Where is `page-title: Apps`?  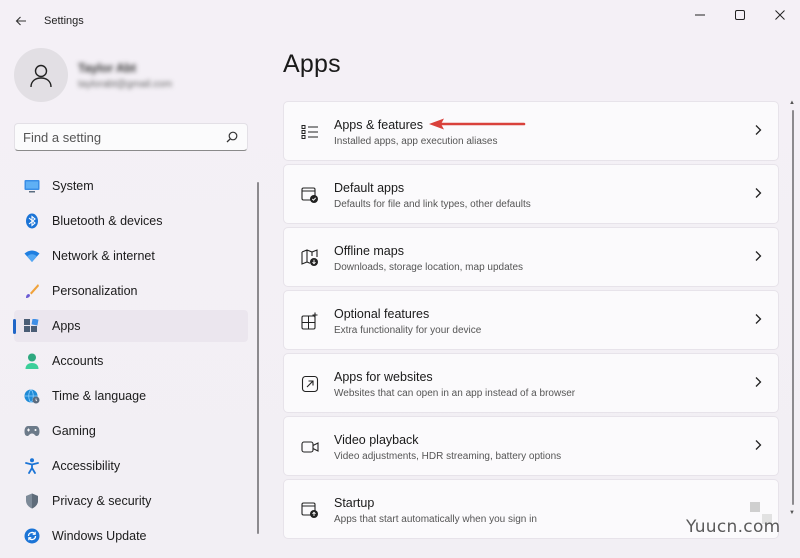 page-title: Apps is located at coordinates (312, 64).